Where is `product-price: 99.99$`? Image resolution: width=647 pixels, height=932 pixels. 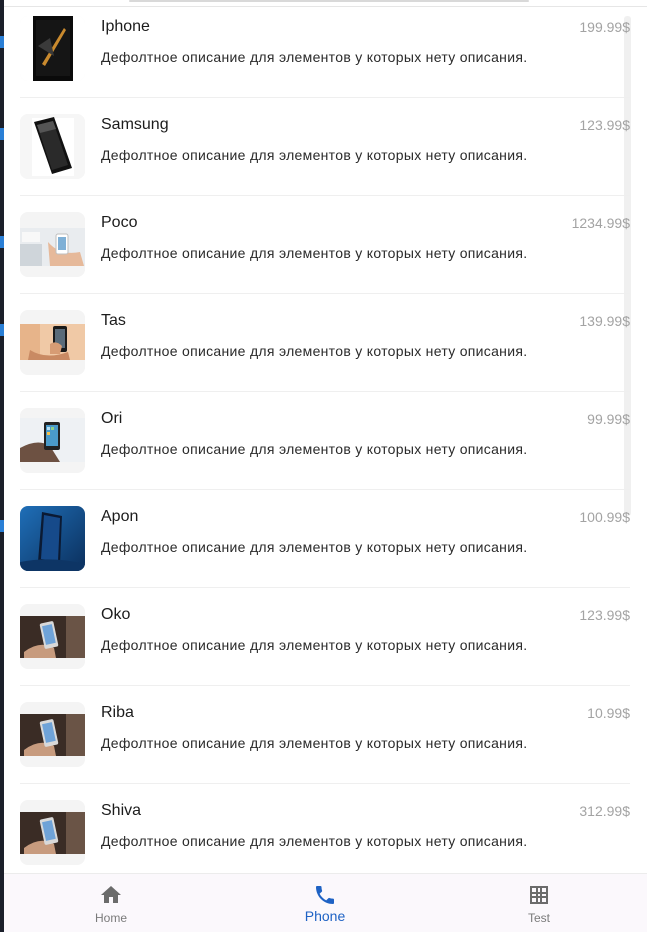
product-price: 99.99$ is located at coordinates (608, 419).